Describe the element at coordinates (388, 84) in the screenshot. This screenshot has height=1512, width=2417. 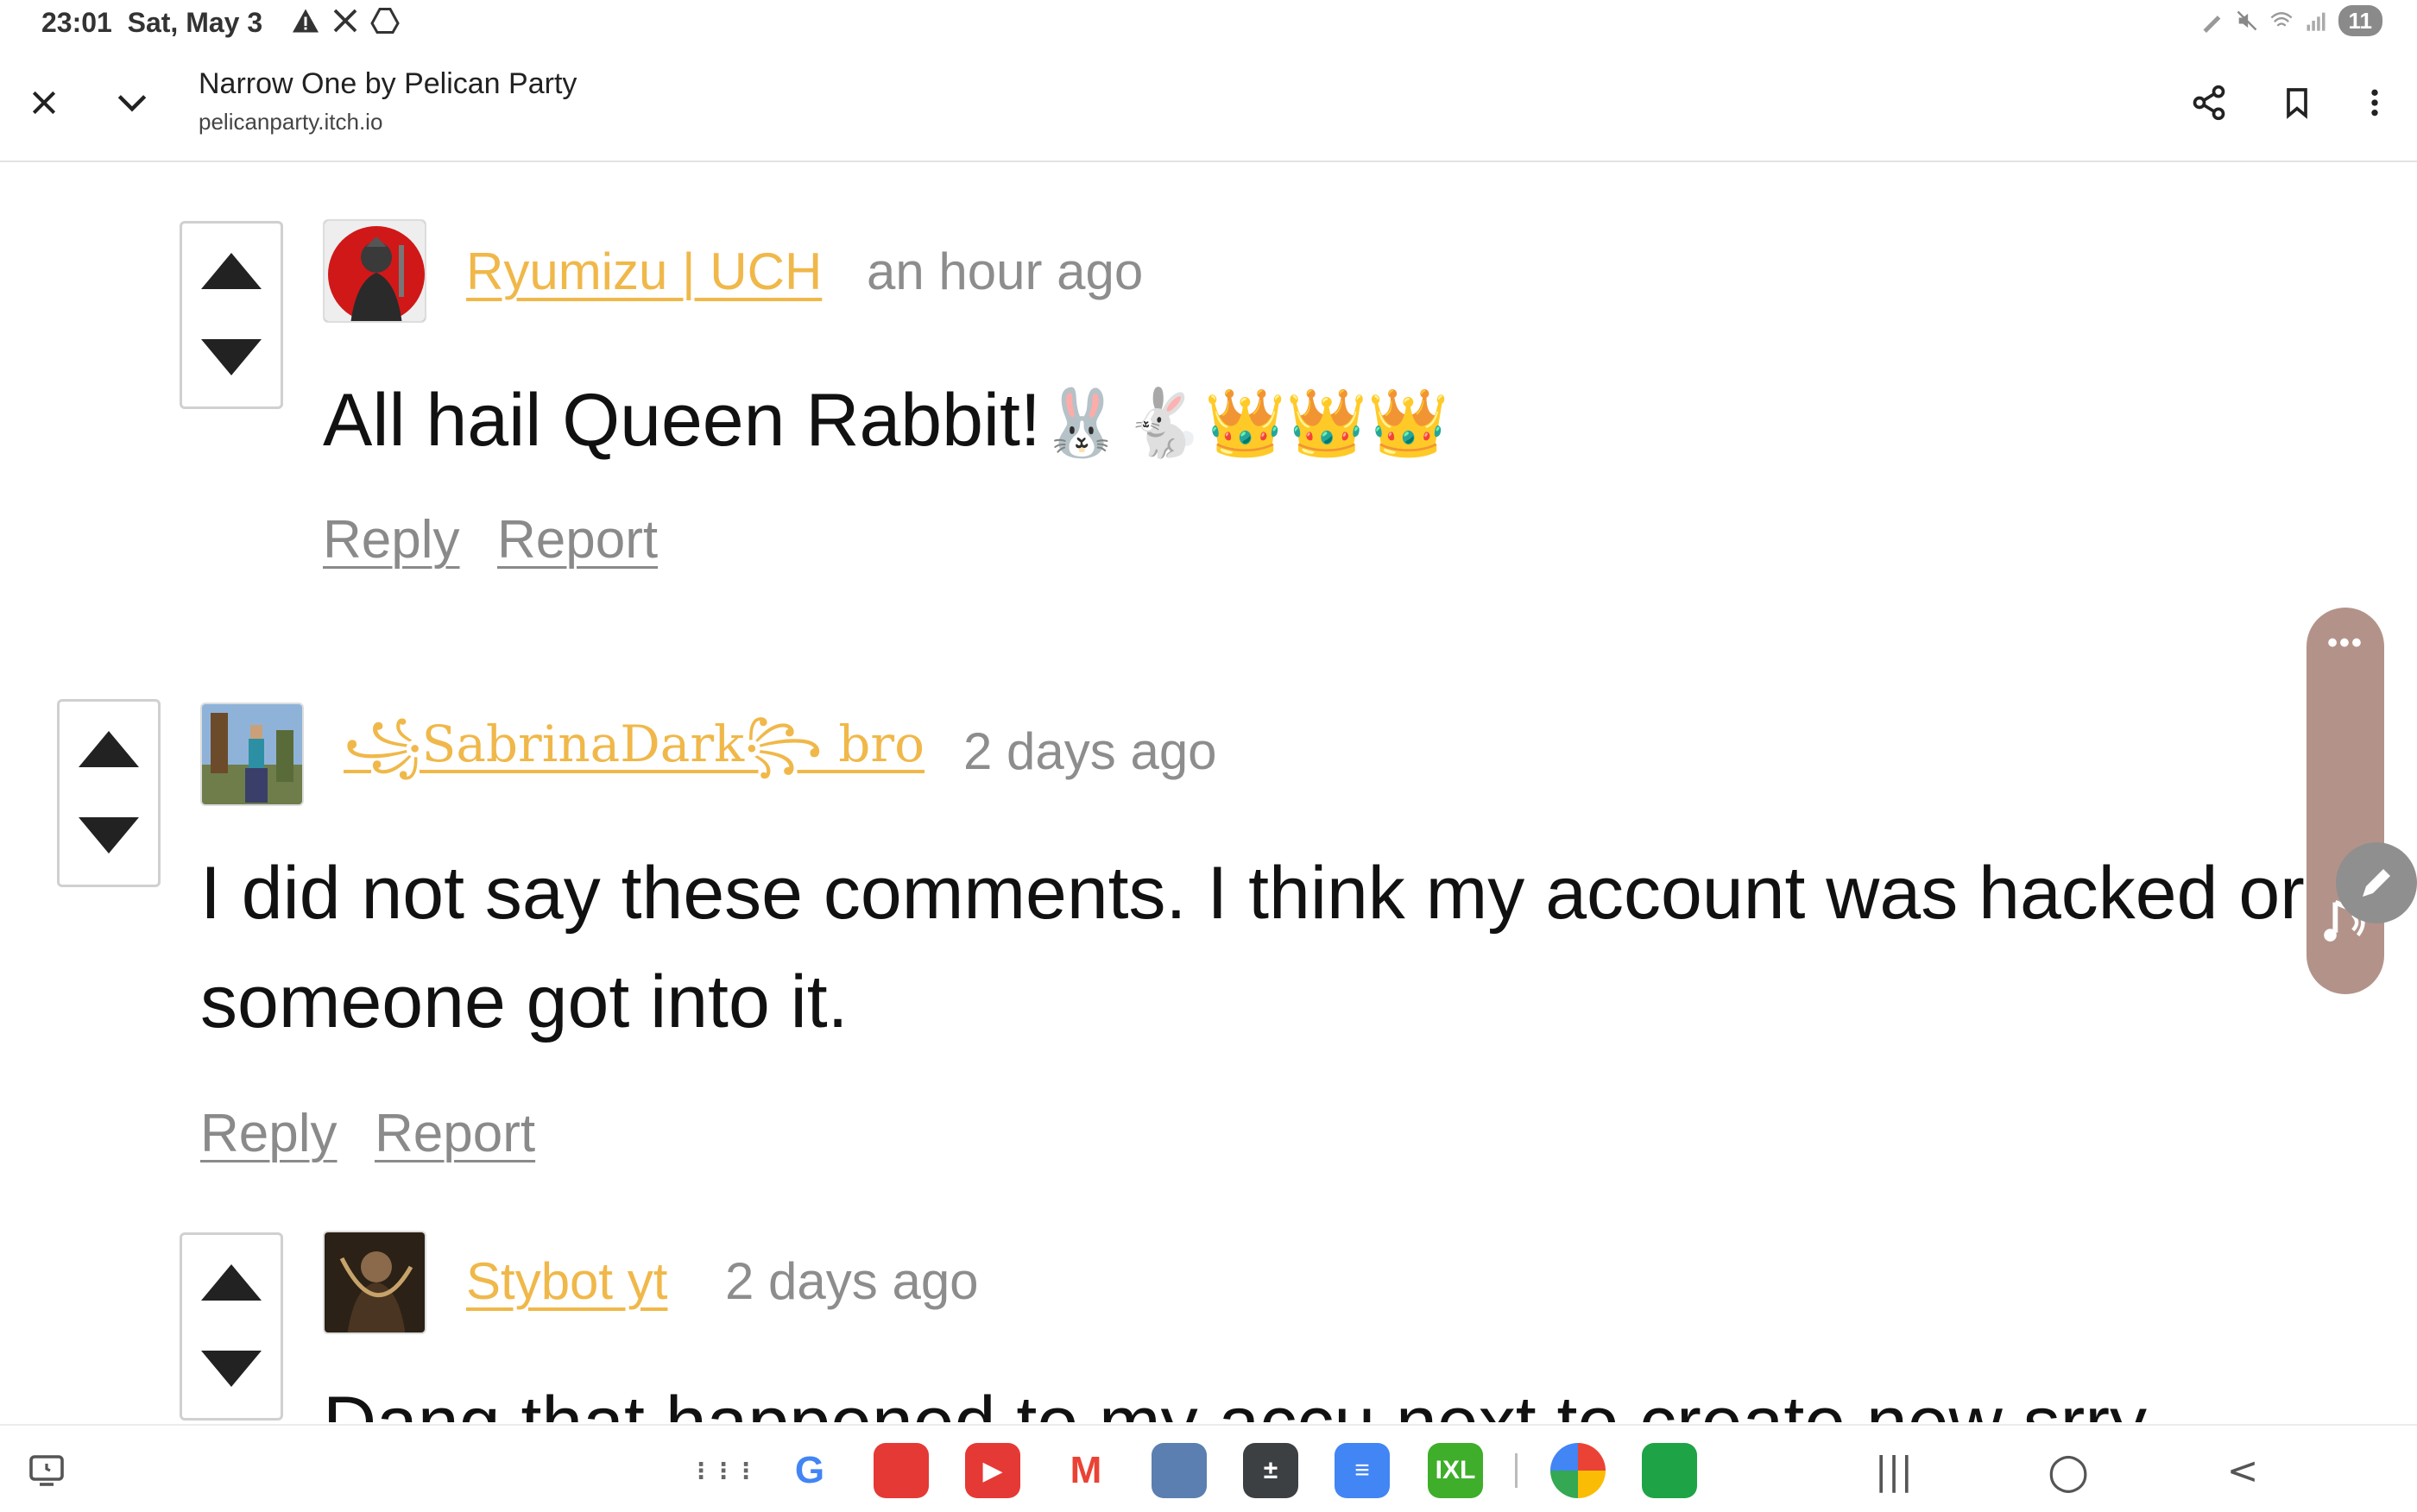
I see `page-title: Narrow One by Pelican Party` at that location.